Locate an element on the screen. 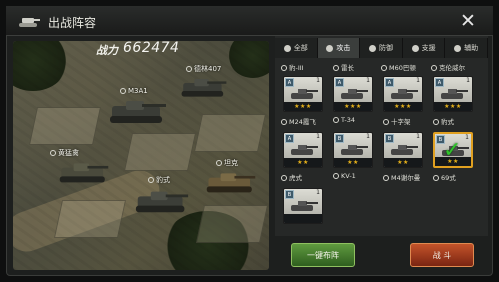  card-label: 豹-III is located at coordinates (292, 67).